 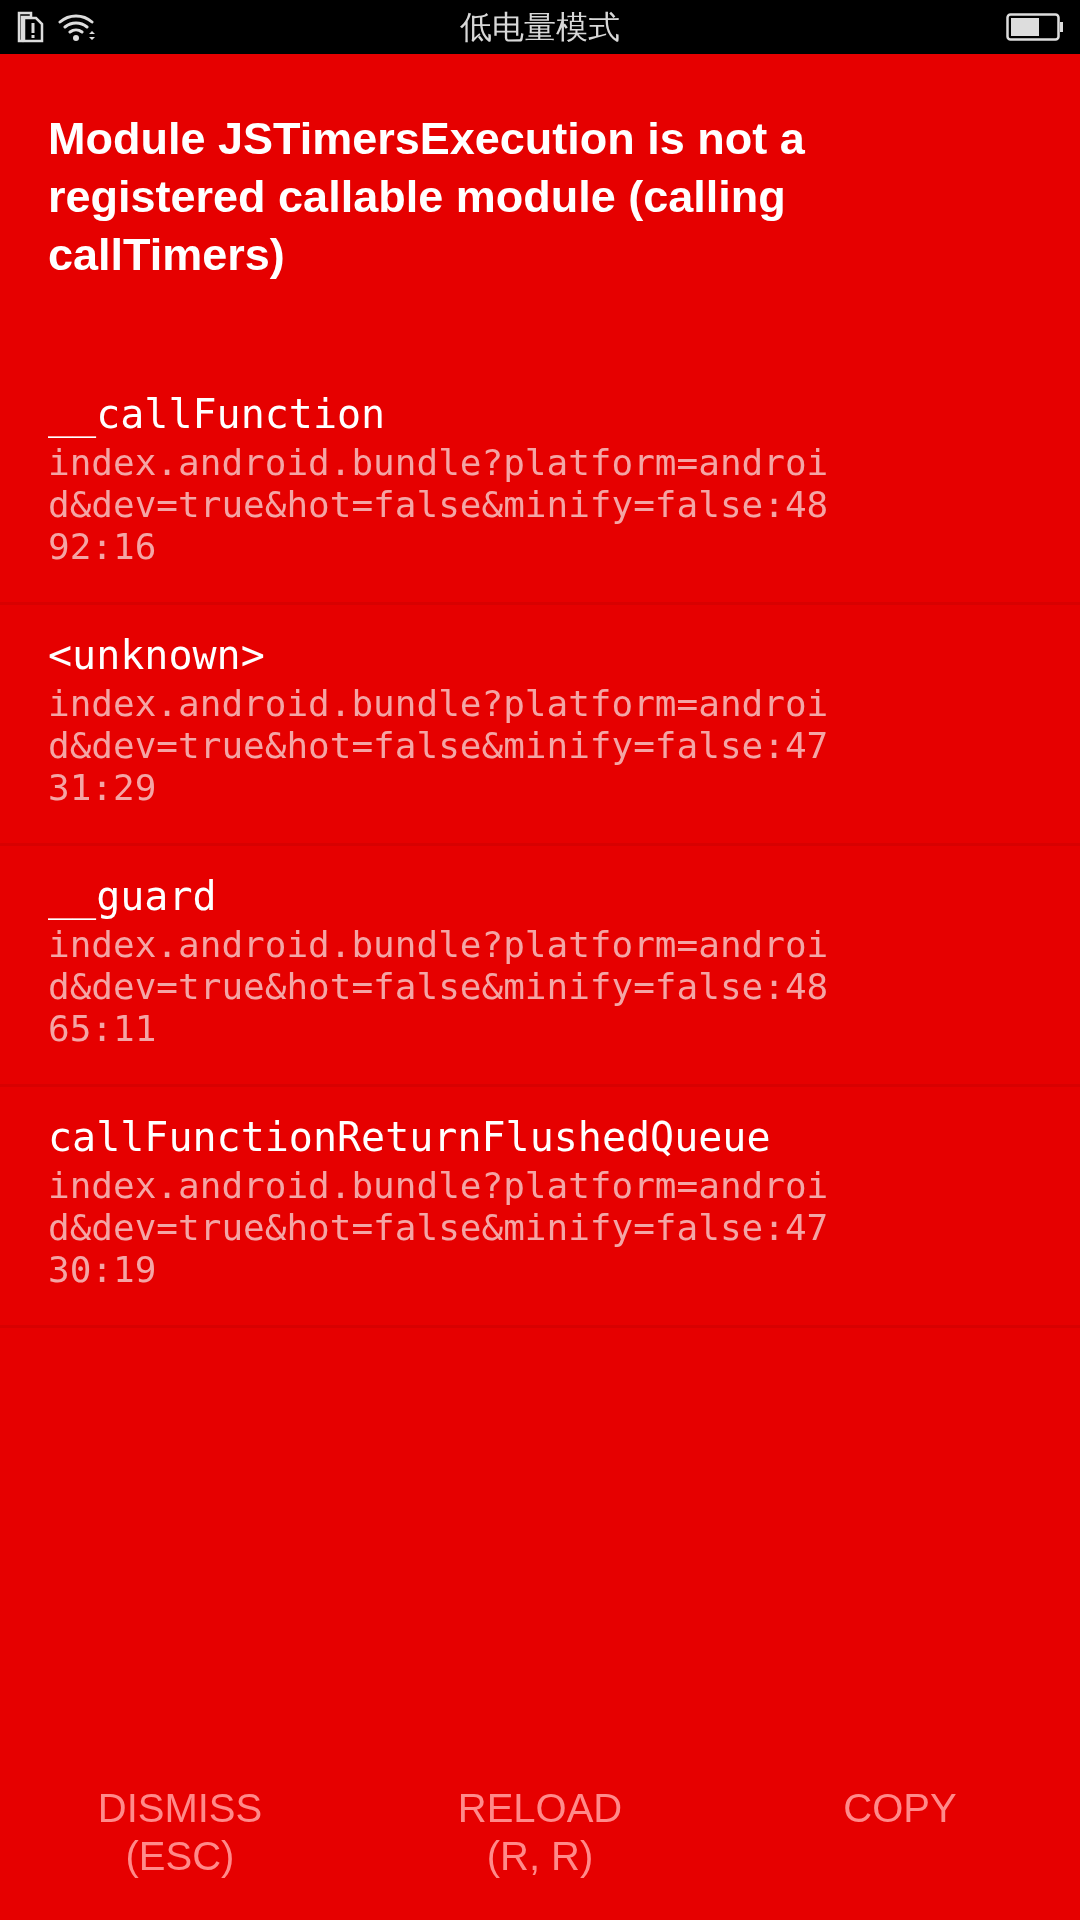 What do you see at coordinates (540, 27) in the screenshot?
I see `status-title: 低电量模式` at bounding box center [540, 27].